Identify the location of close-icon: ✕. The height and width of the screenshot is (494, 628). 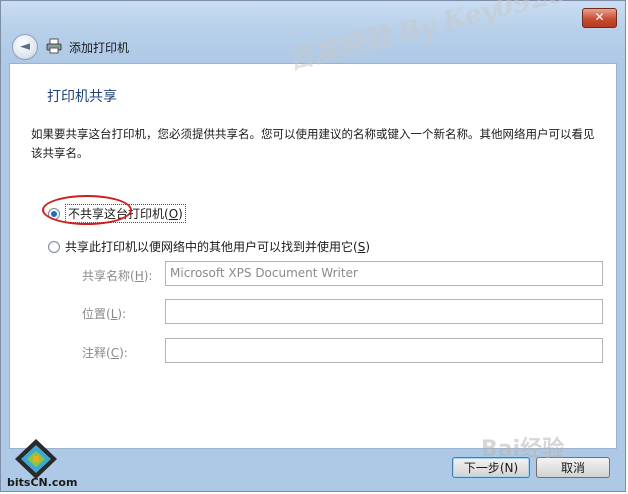
(599, 17).